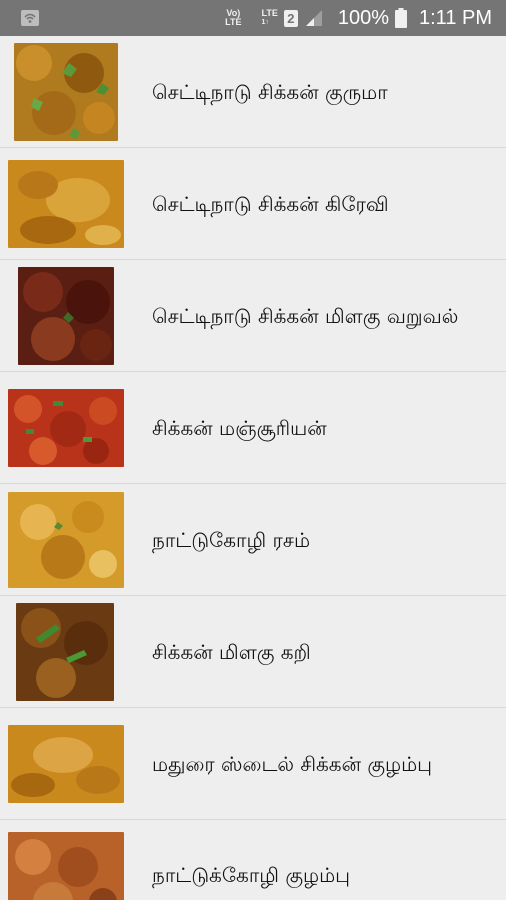 This screenshot has width=506, height=900. Describe the element at coordinates (251, 875) in the screenshot. I see `recipe-title: நாட்டுக்கோழி குழம்பு` at that location.